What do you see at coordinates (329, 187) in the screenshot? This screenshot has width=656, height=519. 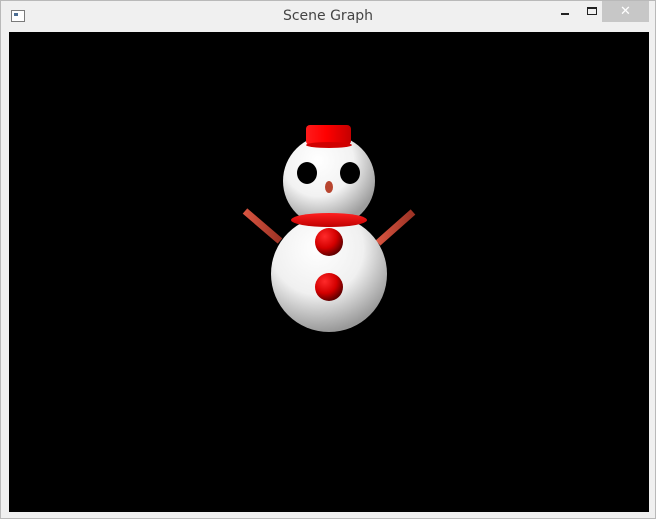 I see `nose` at bounding box center [329, 187].